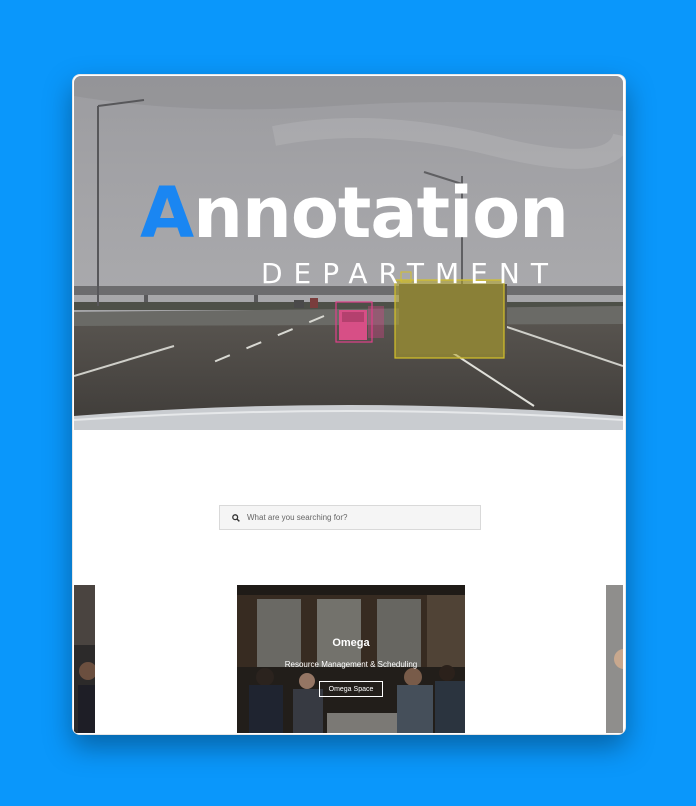 This screenshot has height=806, width=696. I want to click on hero-title-rest: nnotation, so click(381, 213).